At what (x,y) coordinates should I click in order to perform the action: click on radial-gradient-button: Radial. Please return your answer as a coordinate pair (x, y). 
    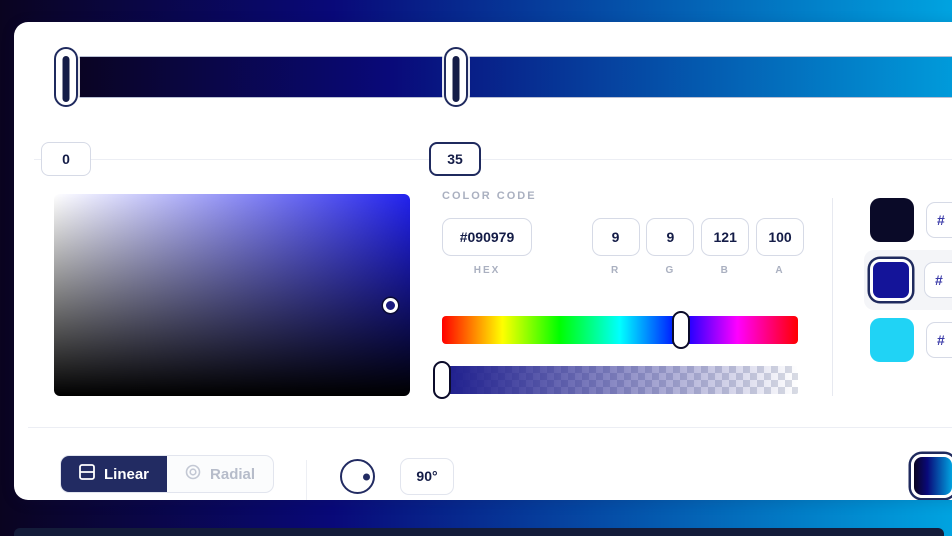
    Looking at the image, I should click on (220, 474).